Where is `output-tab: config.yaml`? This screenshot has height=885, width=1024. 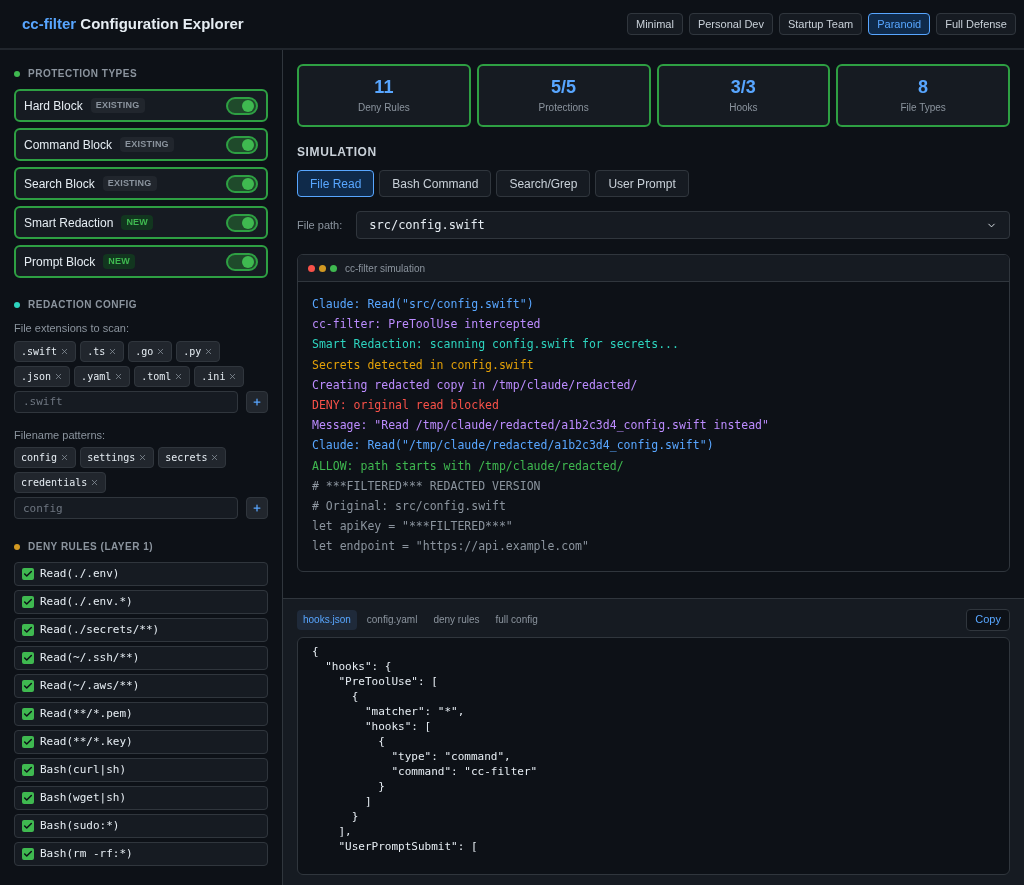
output-tab: config.yaml is located at coordinates (392, 619).